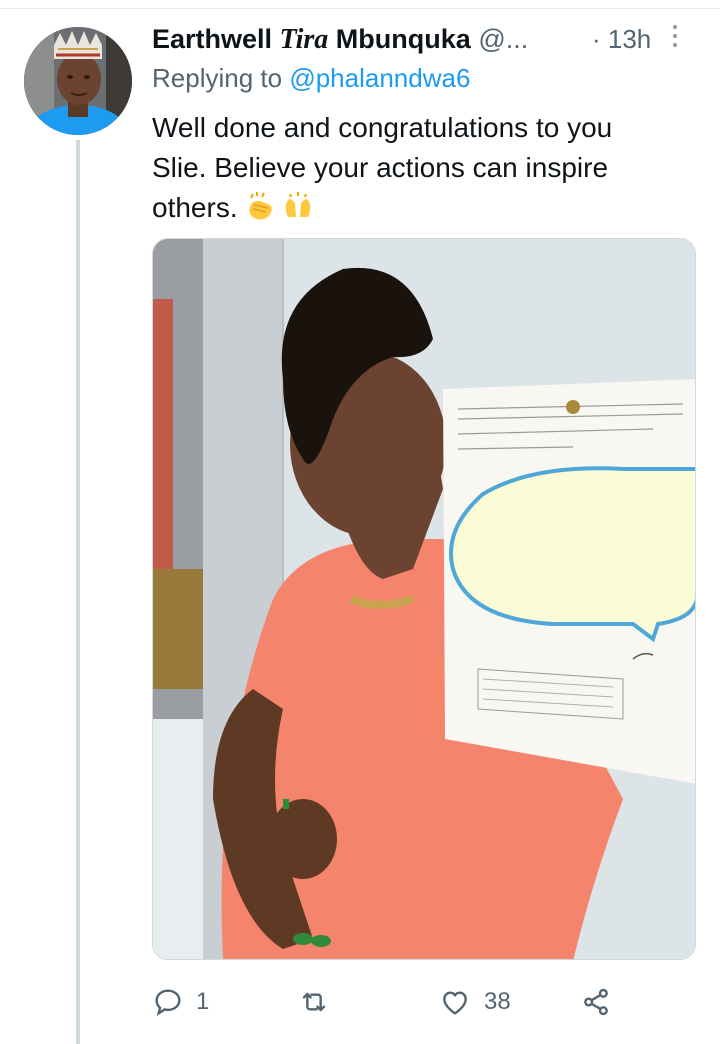 The image size is (720, 1044). I want to click on like-count: 38, so click(497, 1001).